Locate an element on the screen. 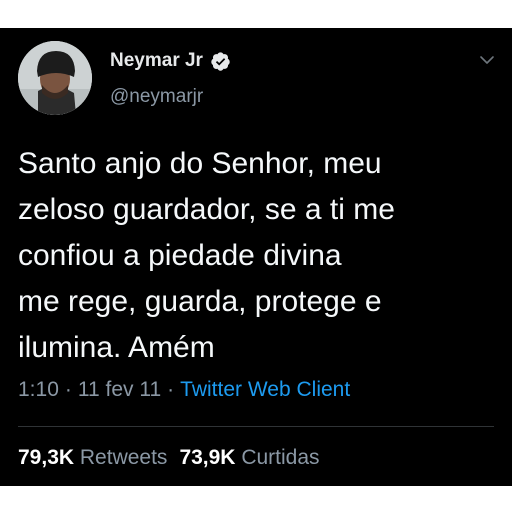 This screenshot has height=512, width=512. tweet-time: 1:10 is located at coordinates (38, 389).